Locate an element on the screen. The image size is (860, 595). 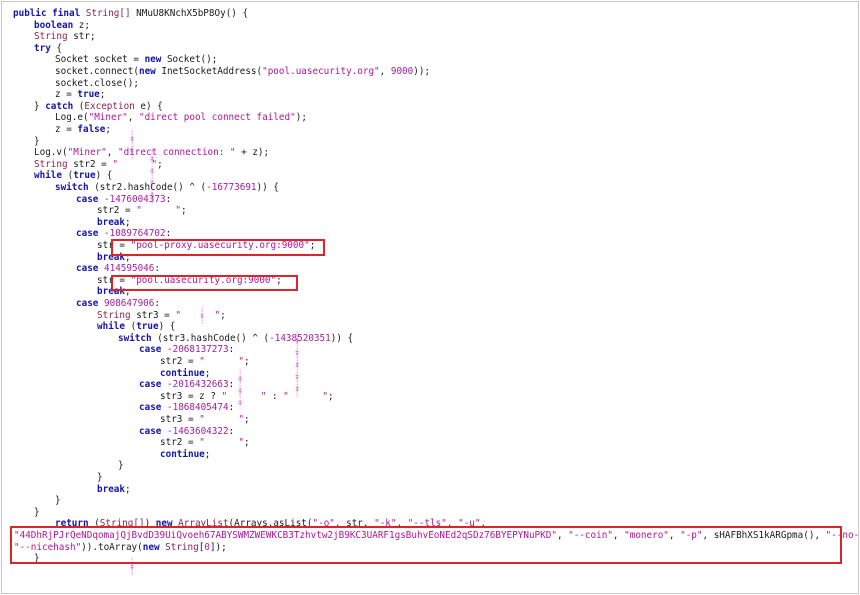
code-token: -1438520351 is located at coordinates (300, 338).